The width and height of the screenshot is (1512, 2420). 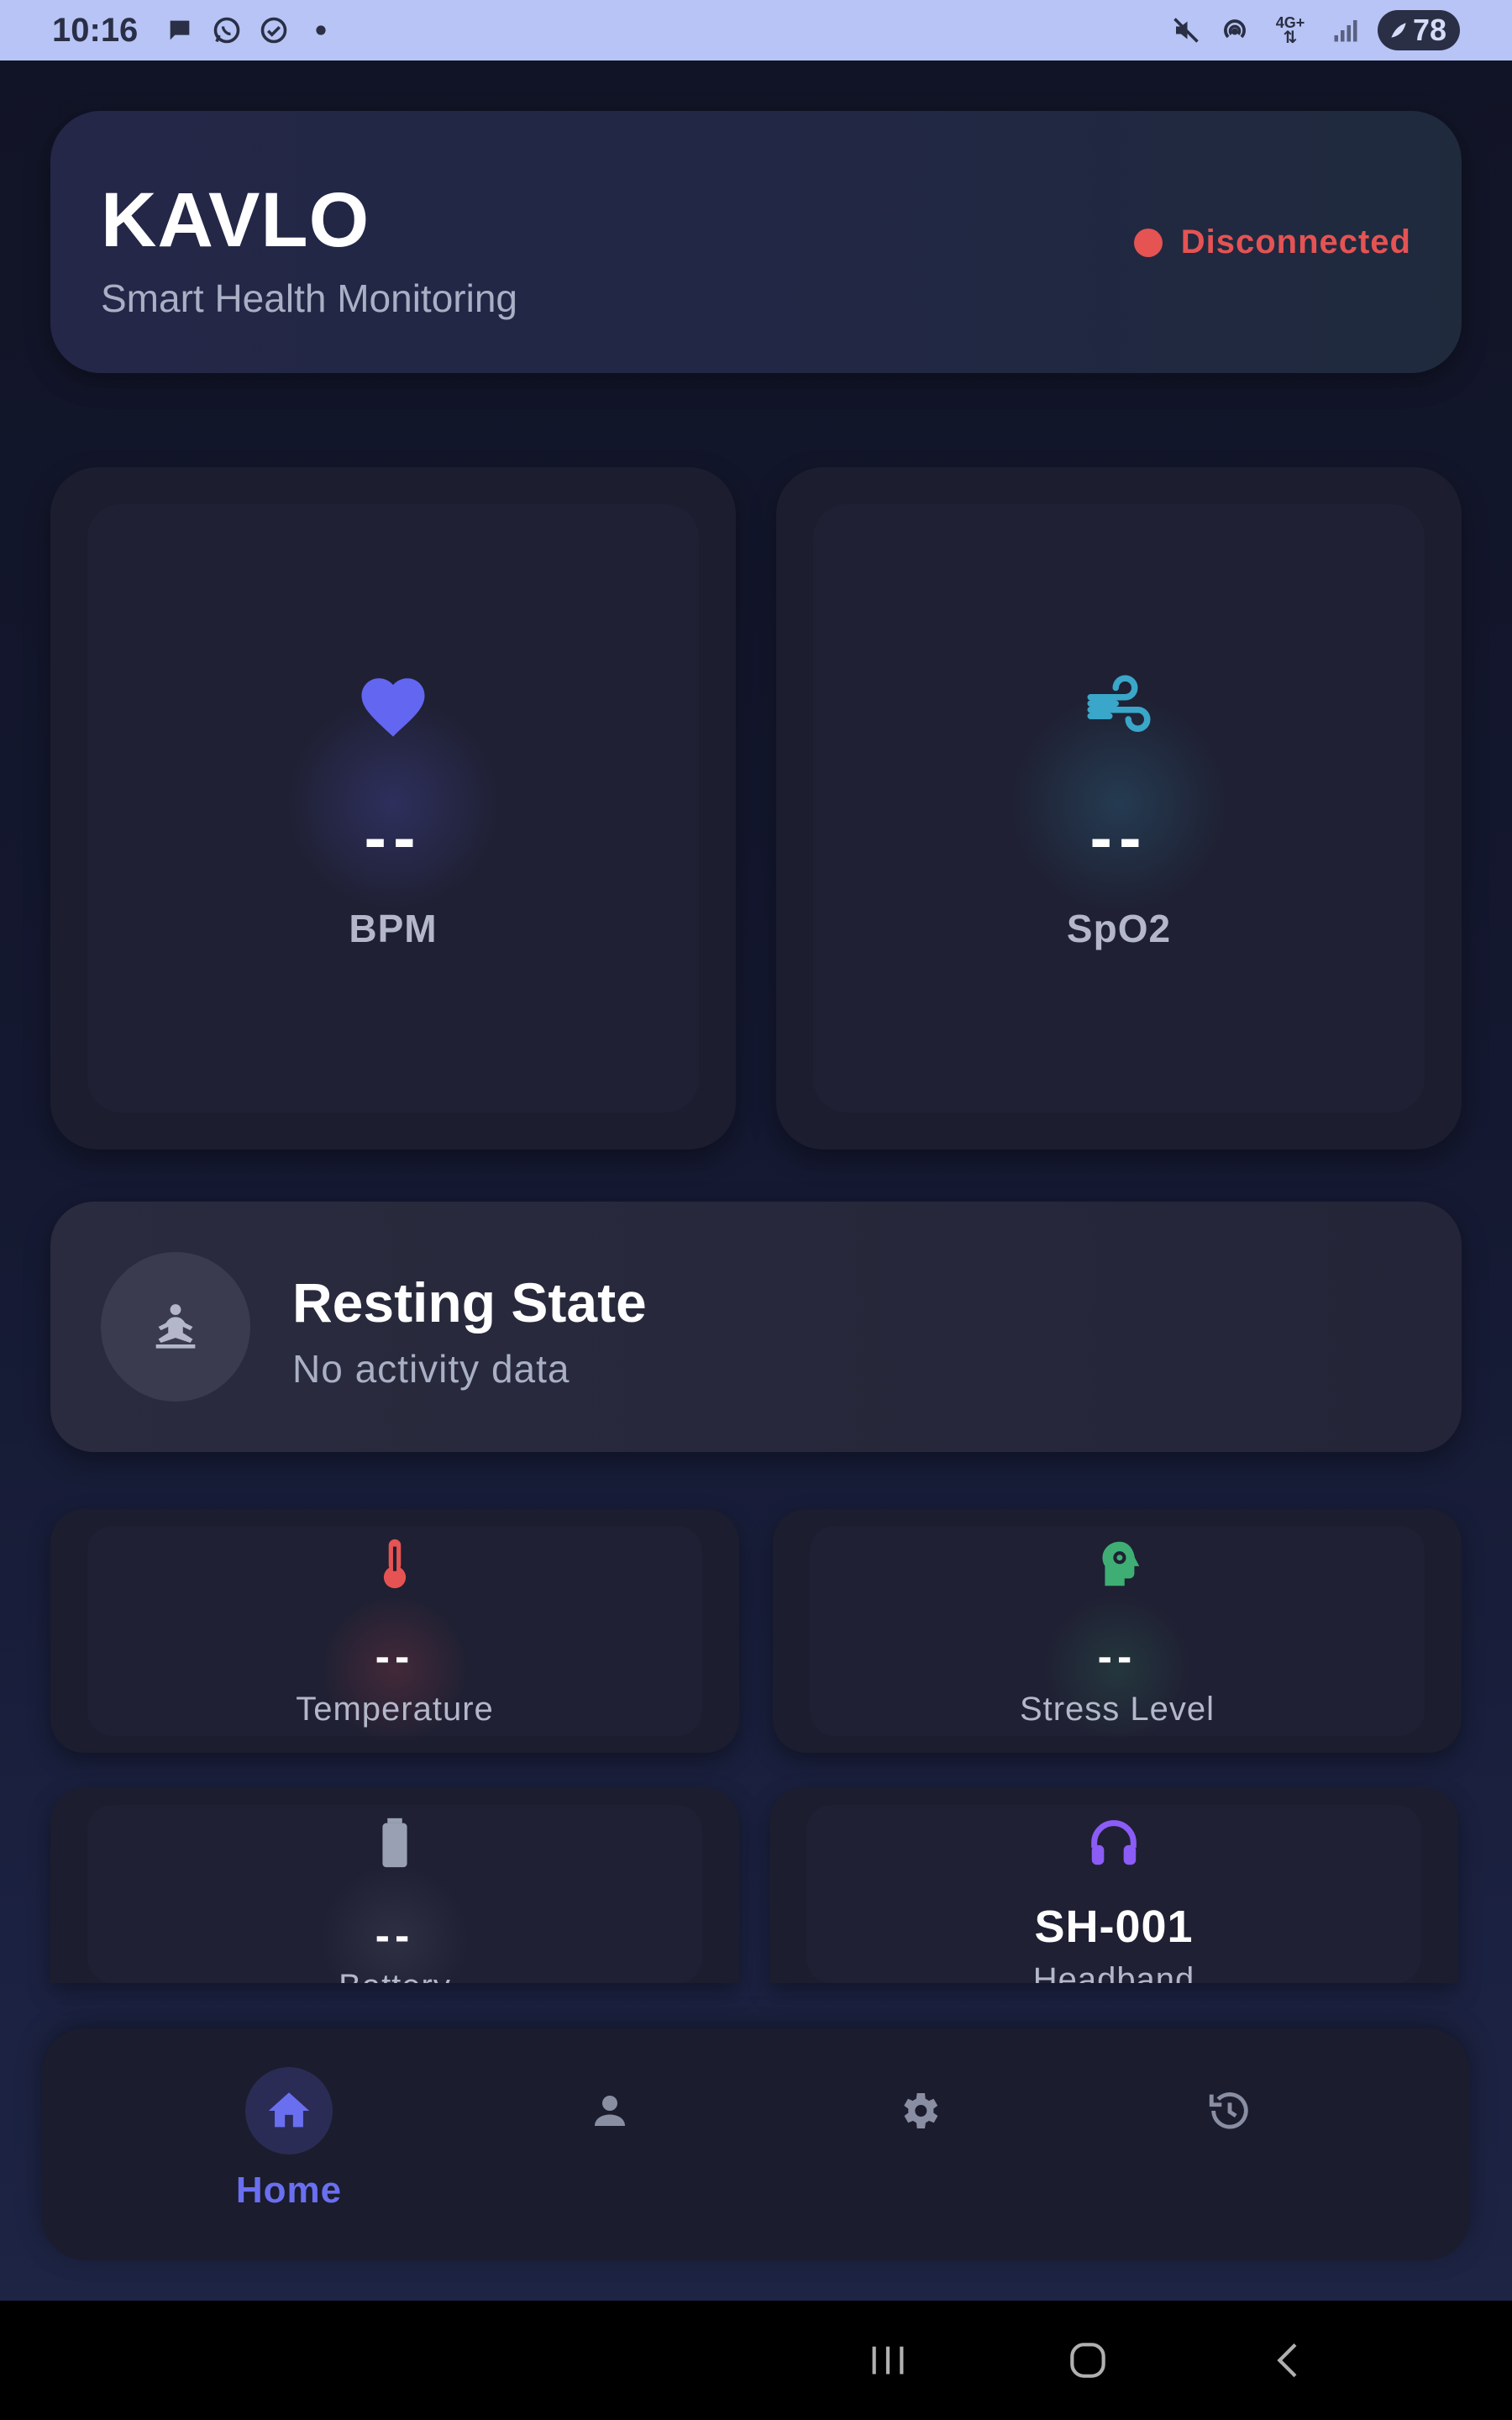 What do you see at coordinates (1345, 30) in the screenshot?
I see `signal-icon` at bounding box center [1345, 30].